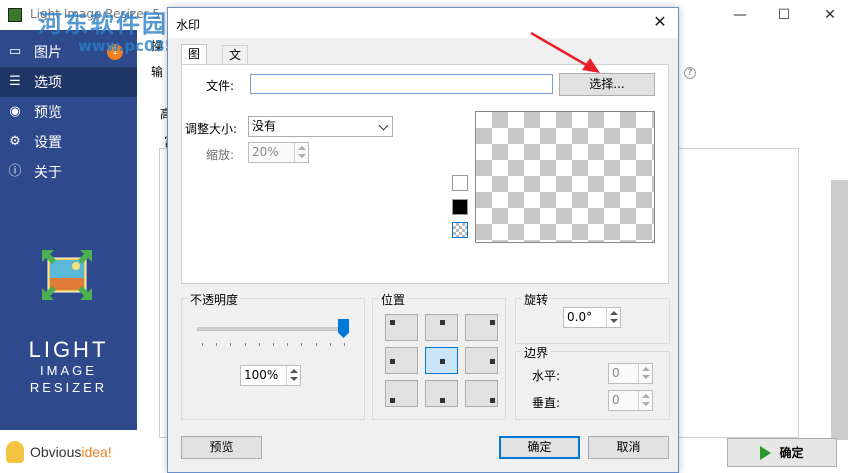 This screenshot has height=473, width=848. What do you see at coordinates (221, 447) in the screenshot?
I see `preview-button: 预览` at bounding box center [221, 447].